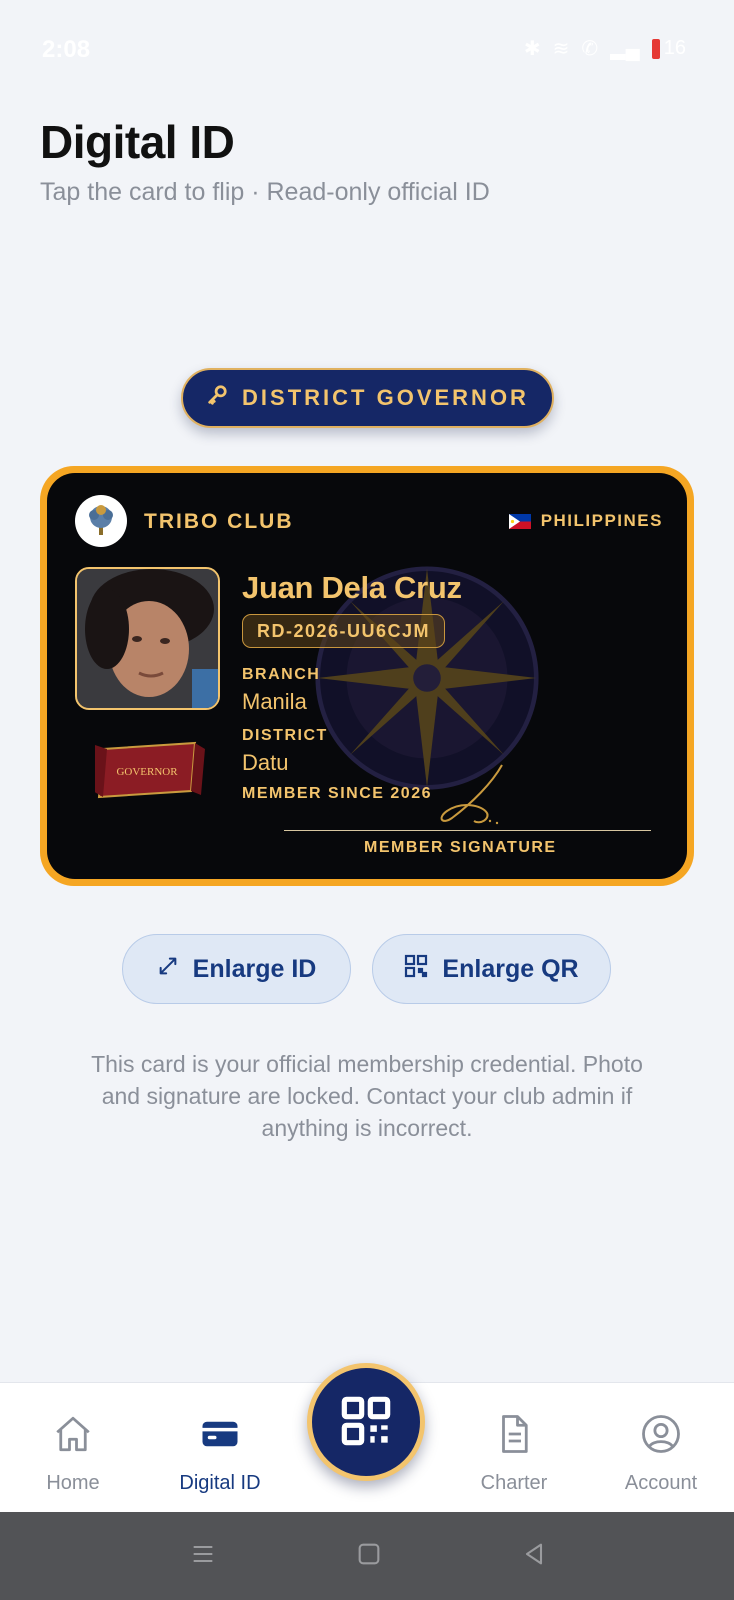 The width and height of the screenshot is (734, 1600). I want to click on club-name: TRIBO CLUB, so click(219, 521).